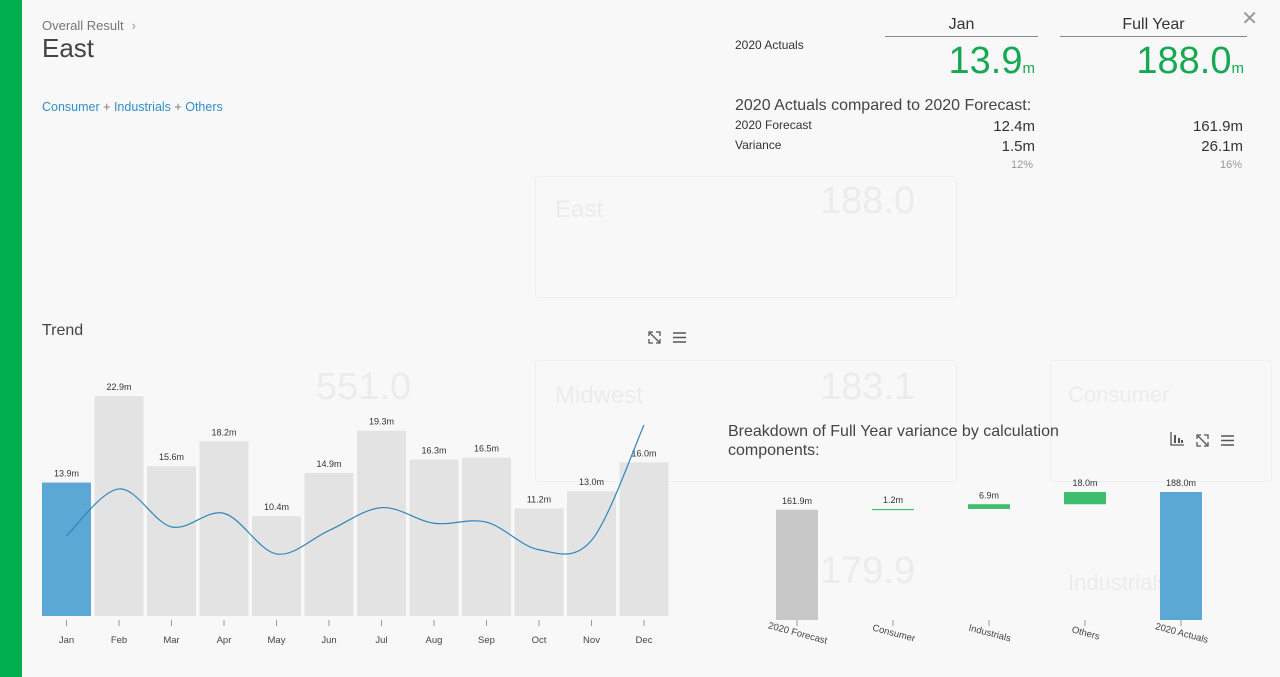 This screenshot has height=677, width=1280. Describe the element at coordinates (1084, 483) in the screenshot. I see `waterfall-data-label: 18.0m` at that location.